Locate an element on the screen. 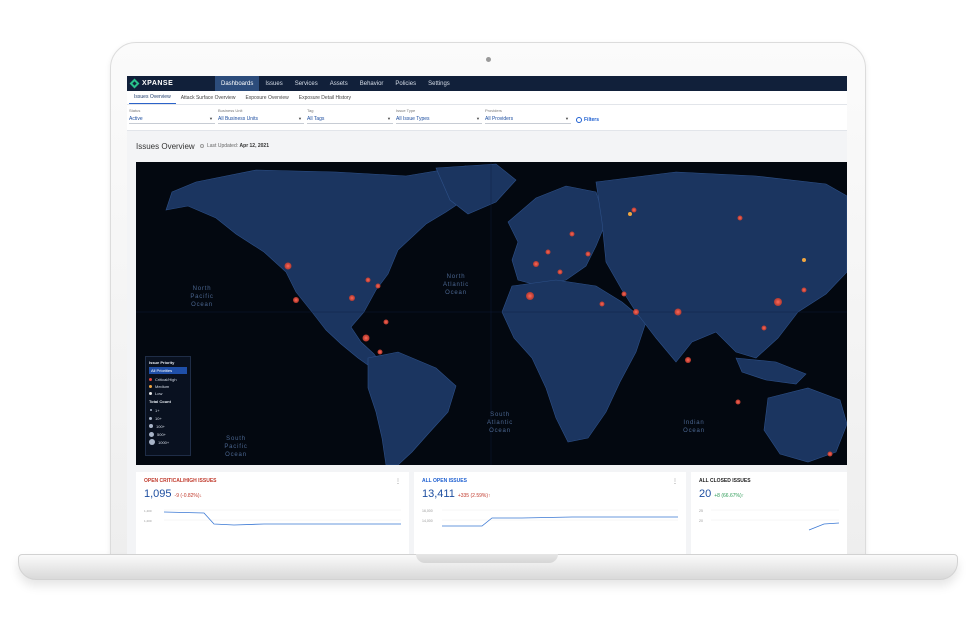 This screenshot has height=630, width=974. tab-exposure-overview: Exposure Overview is located at coordinates (266, 99).